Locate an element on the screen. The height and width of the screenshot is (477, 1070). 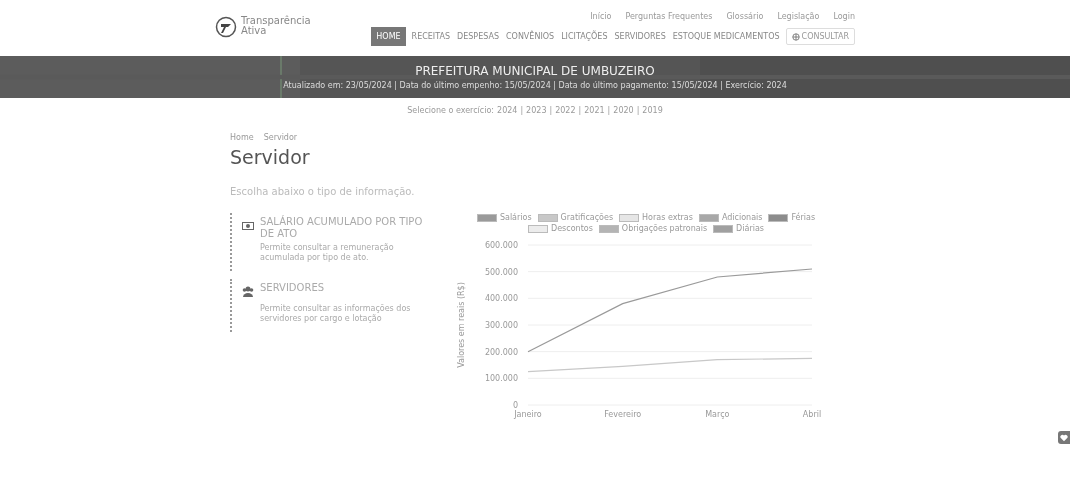
axis-tick-label: Janeiro is located at coordinates (528, 414).